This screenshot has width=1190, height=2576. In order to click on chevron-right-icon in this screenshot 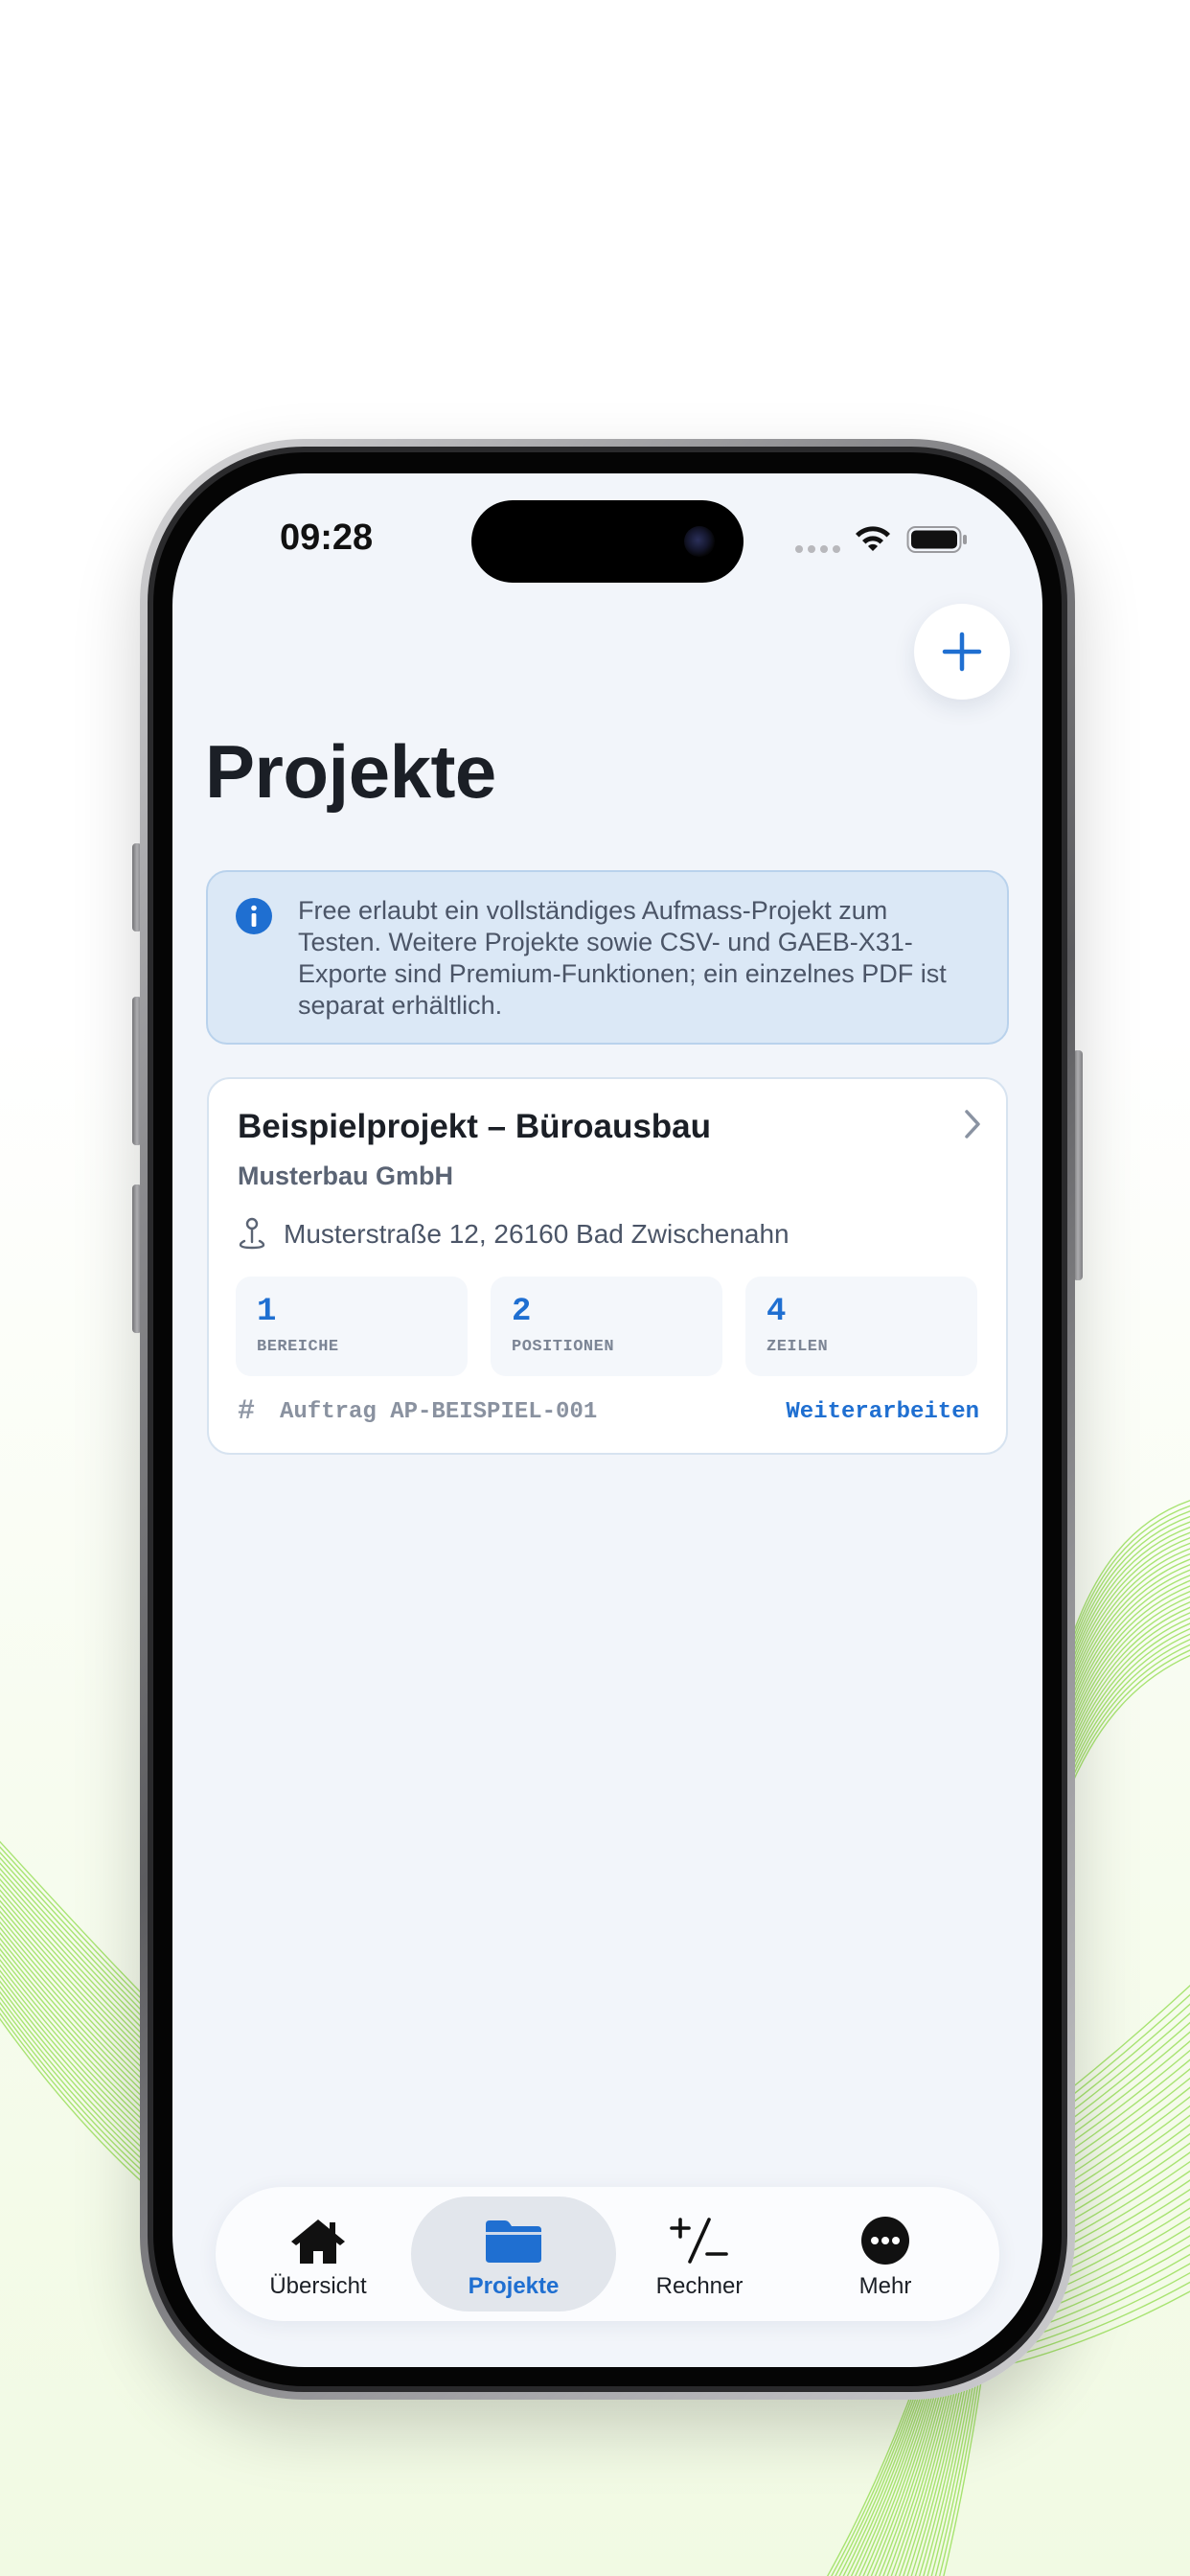, I will do `click(973, 1124)`.